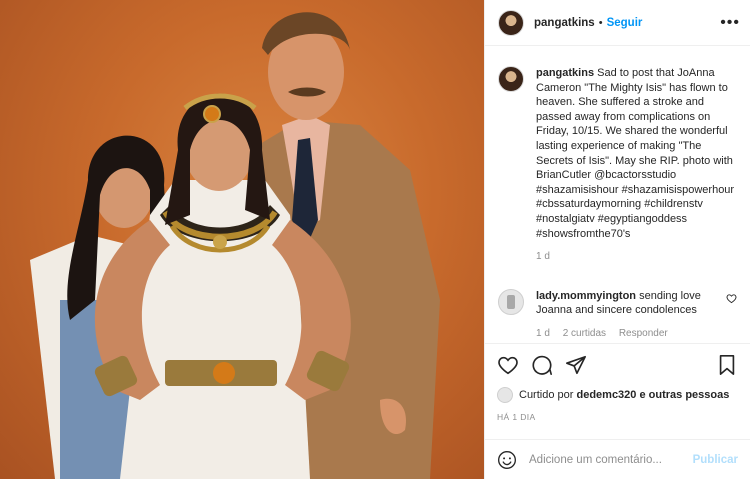 The image size is (750, 479). Describe the element at coordinates (606, 395) in the screenshot. I see `likes-user: dedemc320` at that location.